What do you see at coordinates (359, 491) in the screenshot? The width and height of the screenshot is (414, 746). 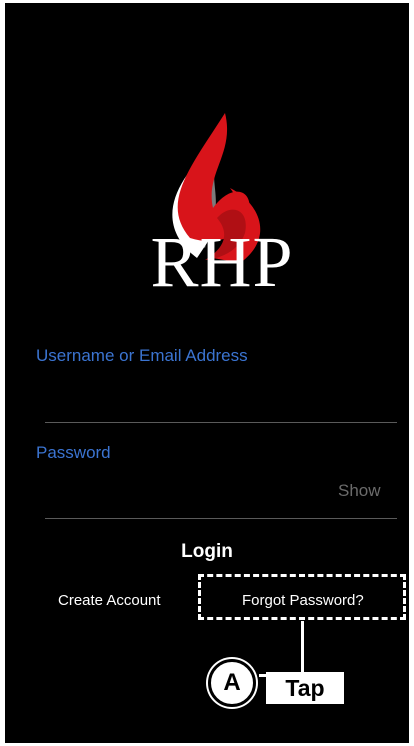 I see `show-password-toggle: Show` at bounding box center [359, 491].